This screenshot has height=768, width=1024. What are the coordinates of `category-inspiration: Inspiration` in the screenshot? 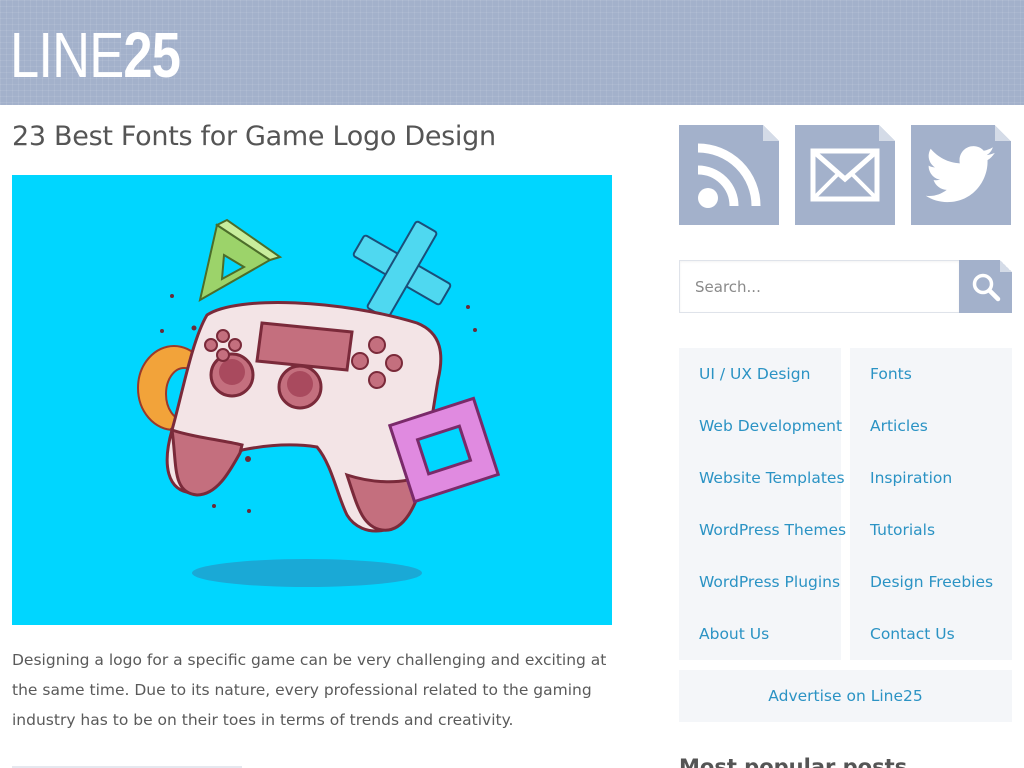 It's located at (911, 478).